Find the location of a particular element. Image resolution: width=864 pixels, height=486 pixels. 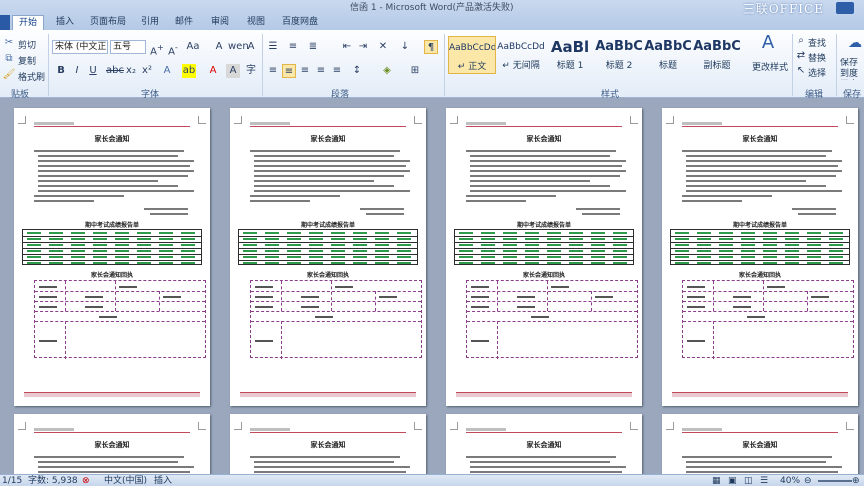

table-title: 家长会通知回执 is located at coordinates (543, 275).